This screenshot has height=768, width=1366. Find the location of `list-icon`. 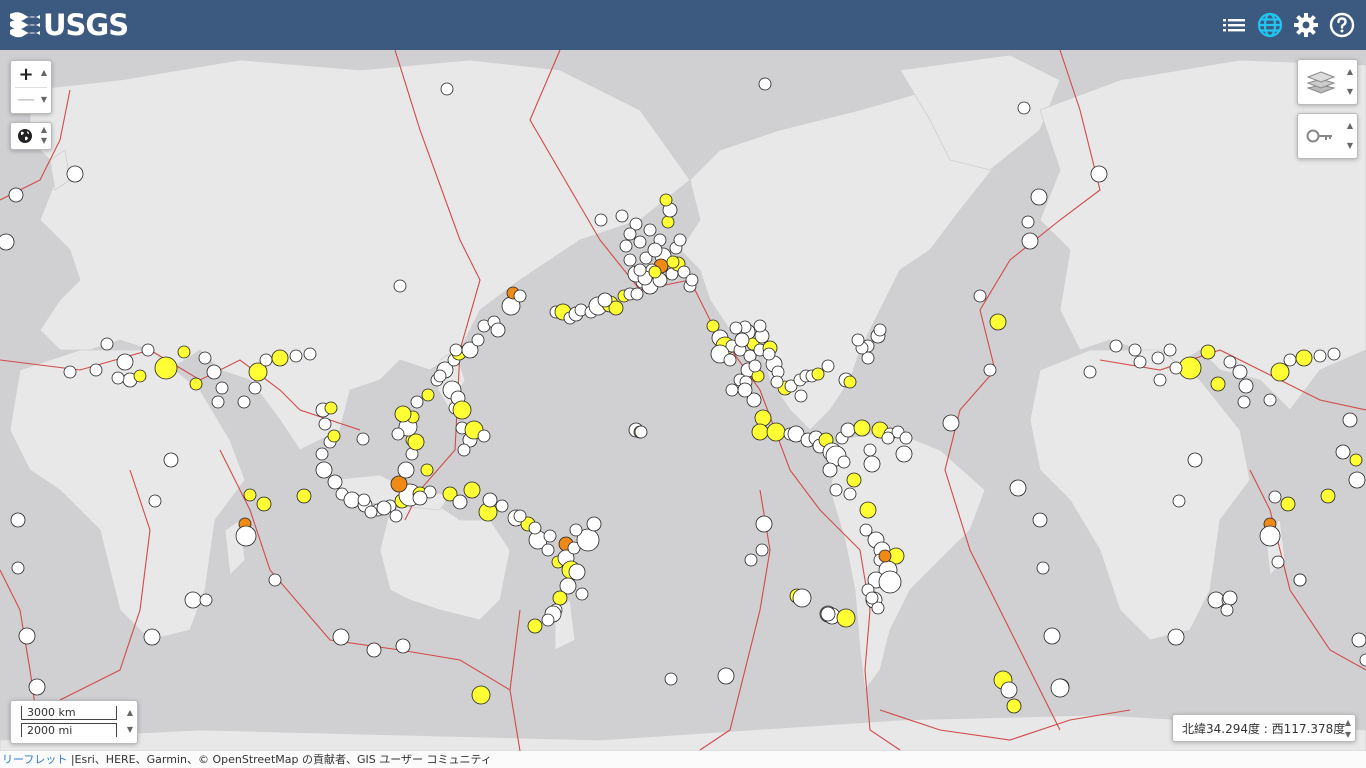

list-icon is located at coordinates (1234, 25).